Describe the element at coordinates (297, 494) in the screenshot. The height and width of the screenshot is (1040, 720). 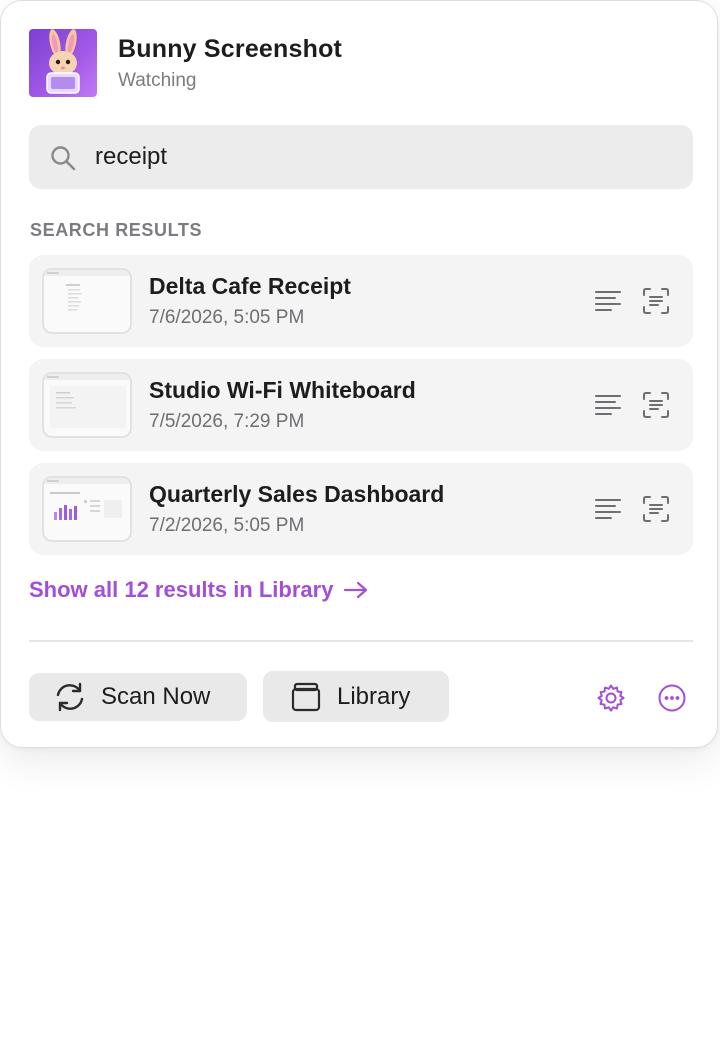
I see `result-title: Quarterly Sales Dashboard` at that location.